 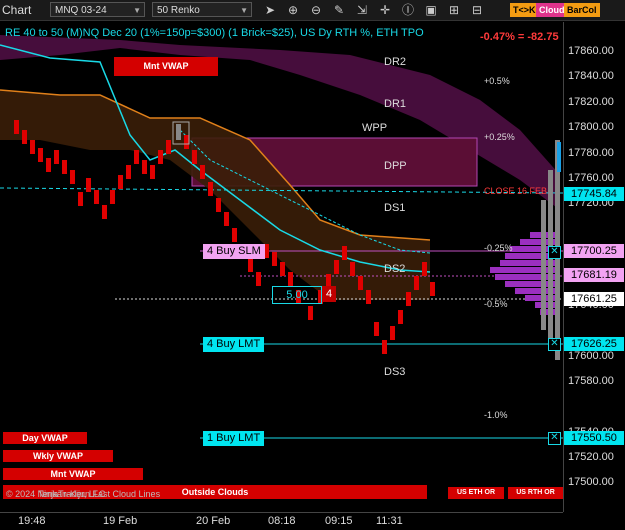 What do you see at coordinates (362, 10) in the screenshot?
I see `expand-icon: ⇲` at bounding box center [362, 10].